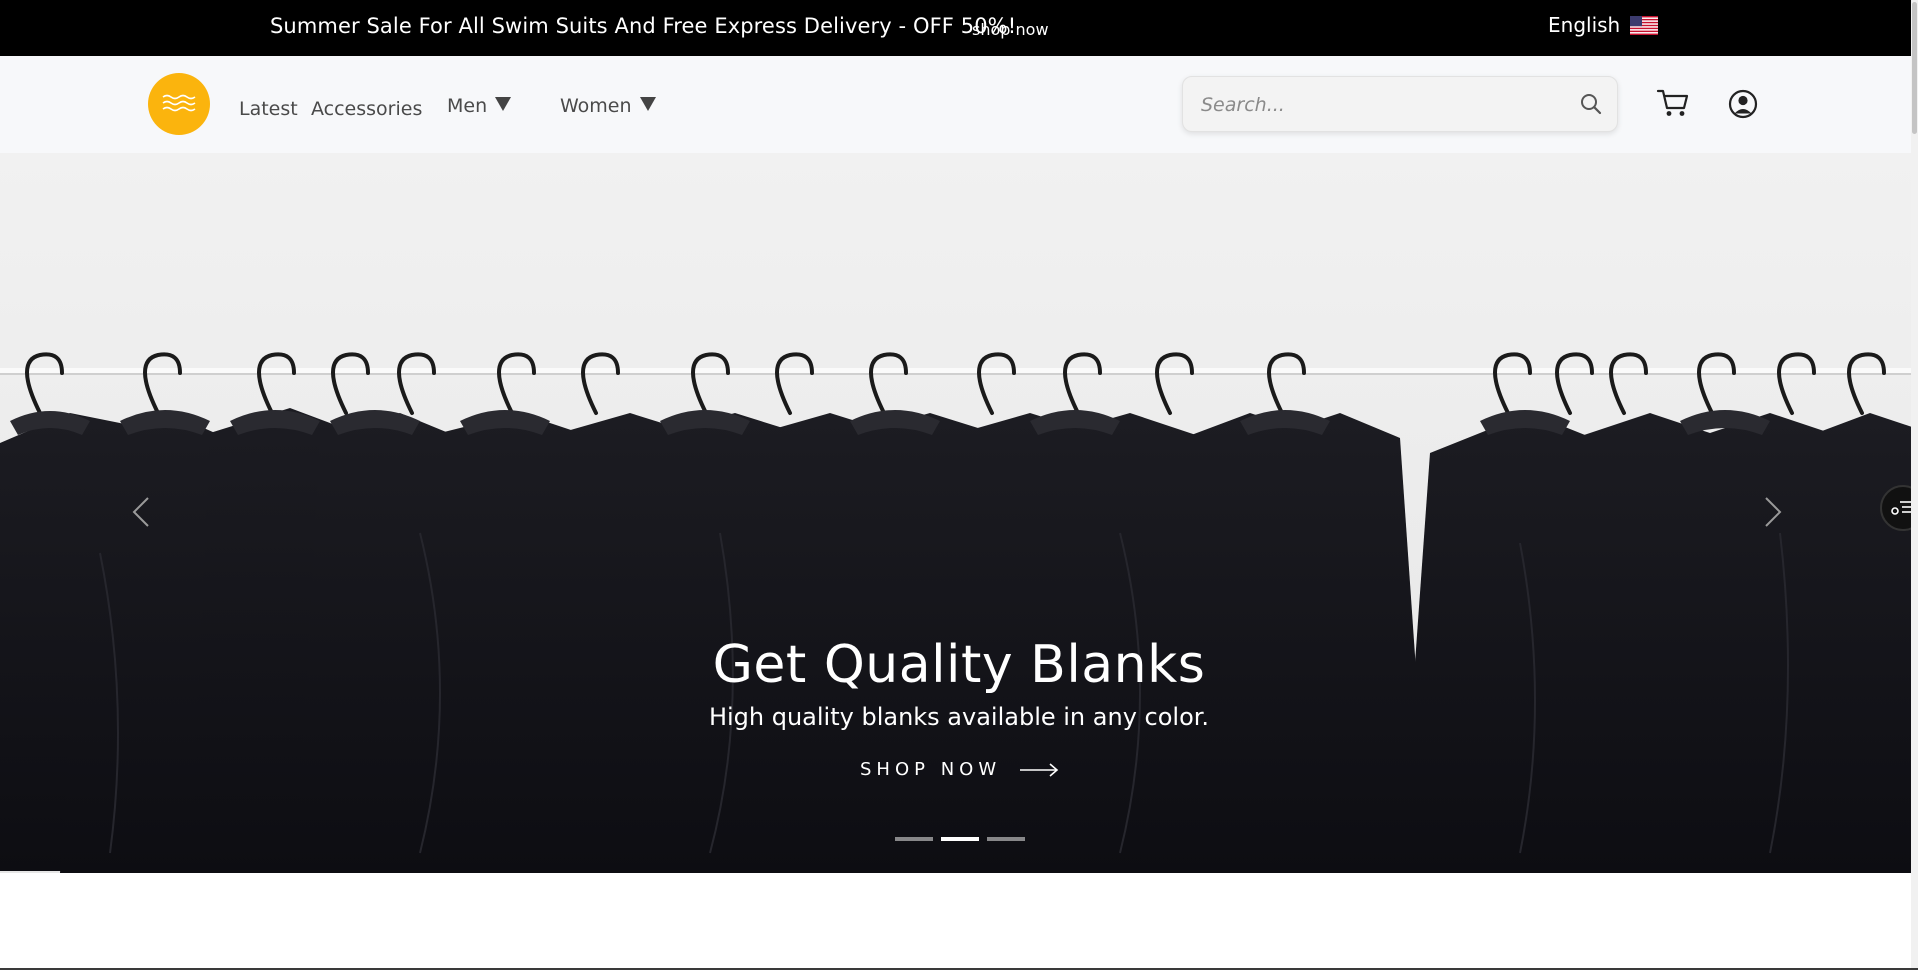 This screenshot has height=970, width=1918. I want to click on hero-cta-label: SHOP NOW, so click(931, 769).